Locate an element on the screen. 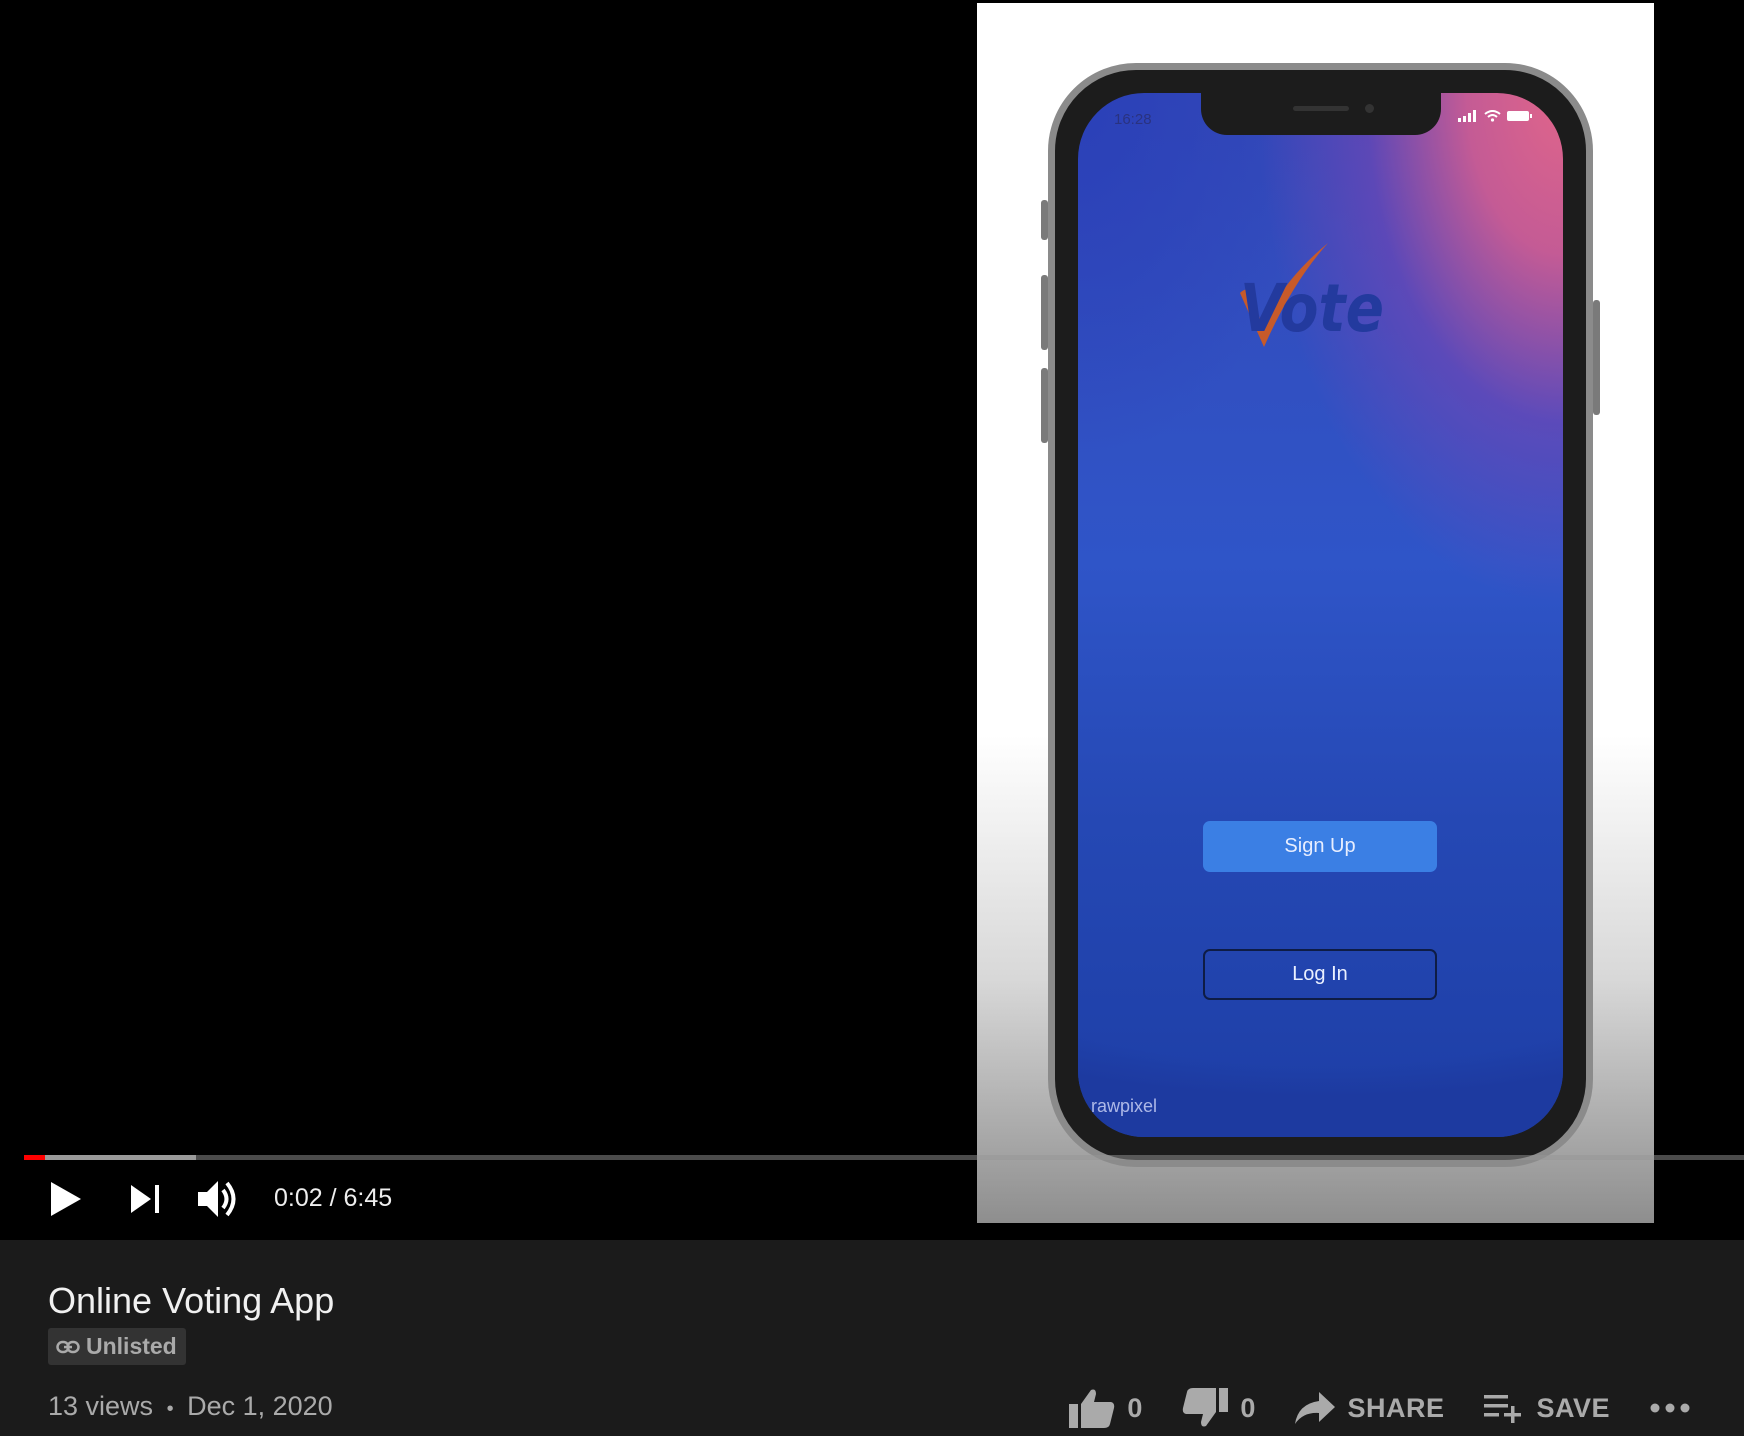 The image size is (1744, 1436). share-button: SHARE is located at coordinates (1369, 1408).